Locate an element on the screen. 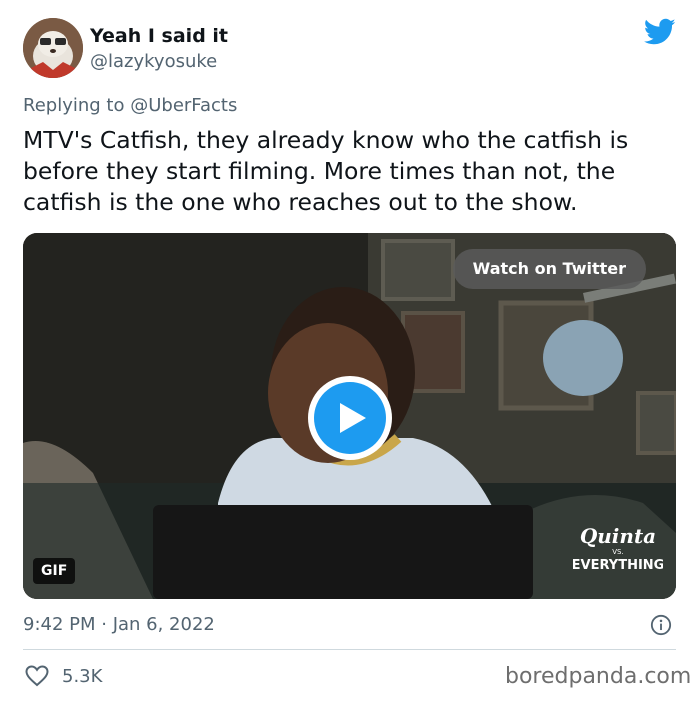 The width and height of the screenshot is (700, 703). watermark-line-1: Quinta is located at coordinates (618, 536).